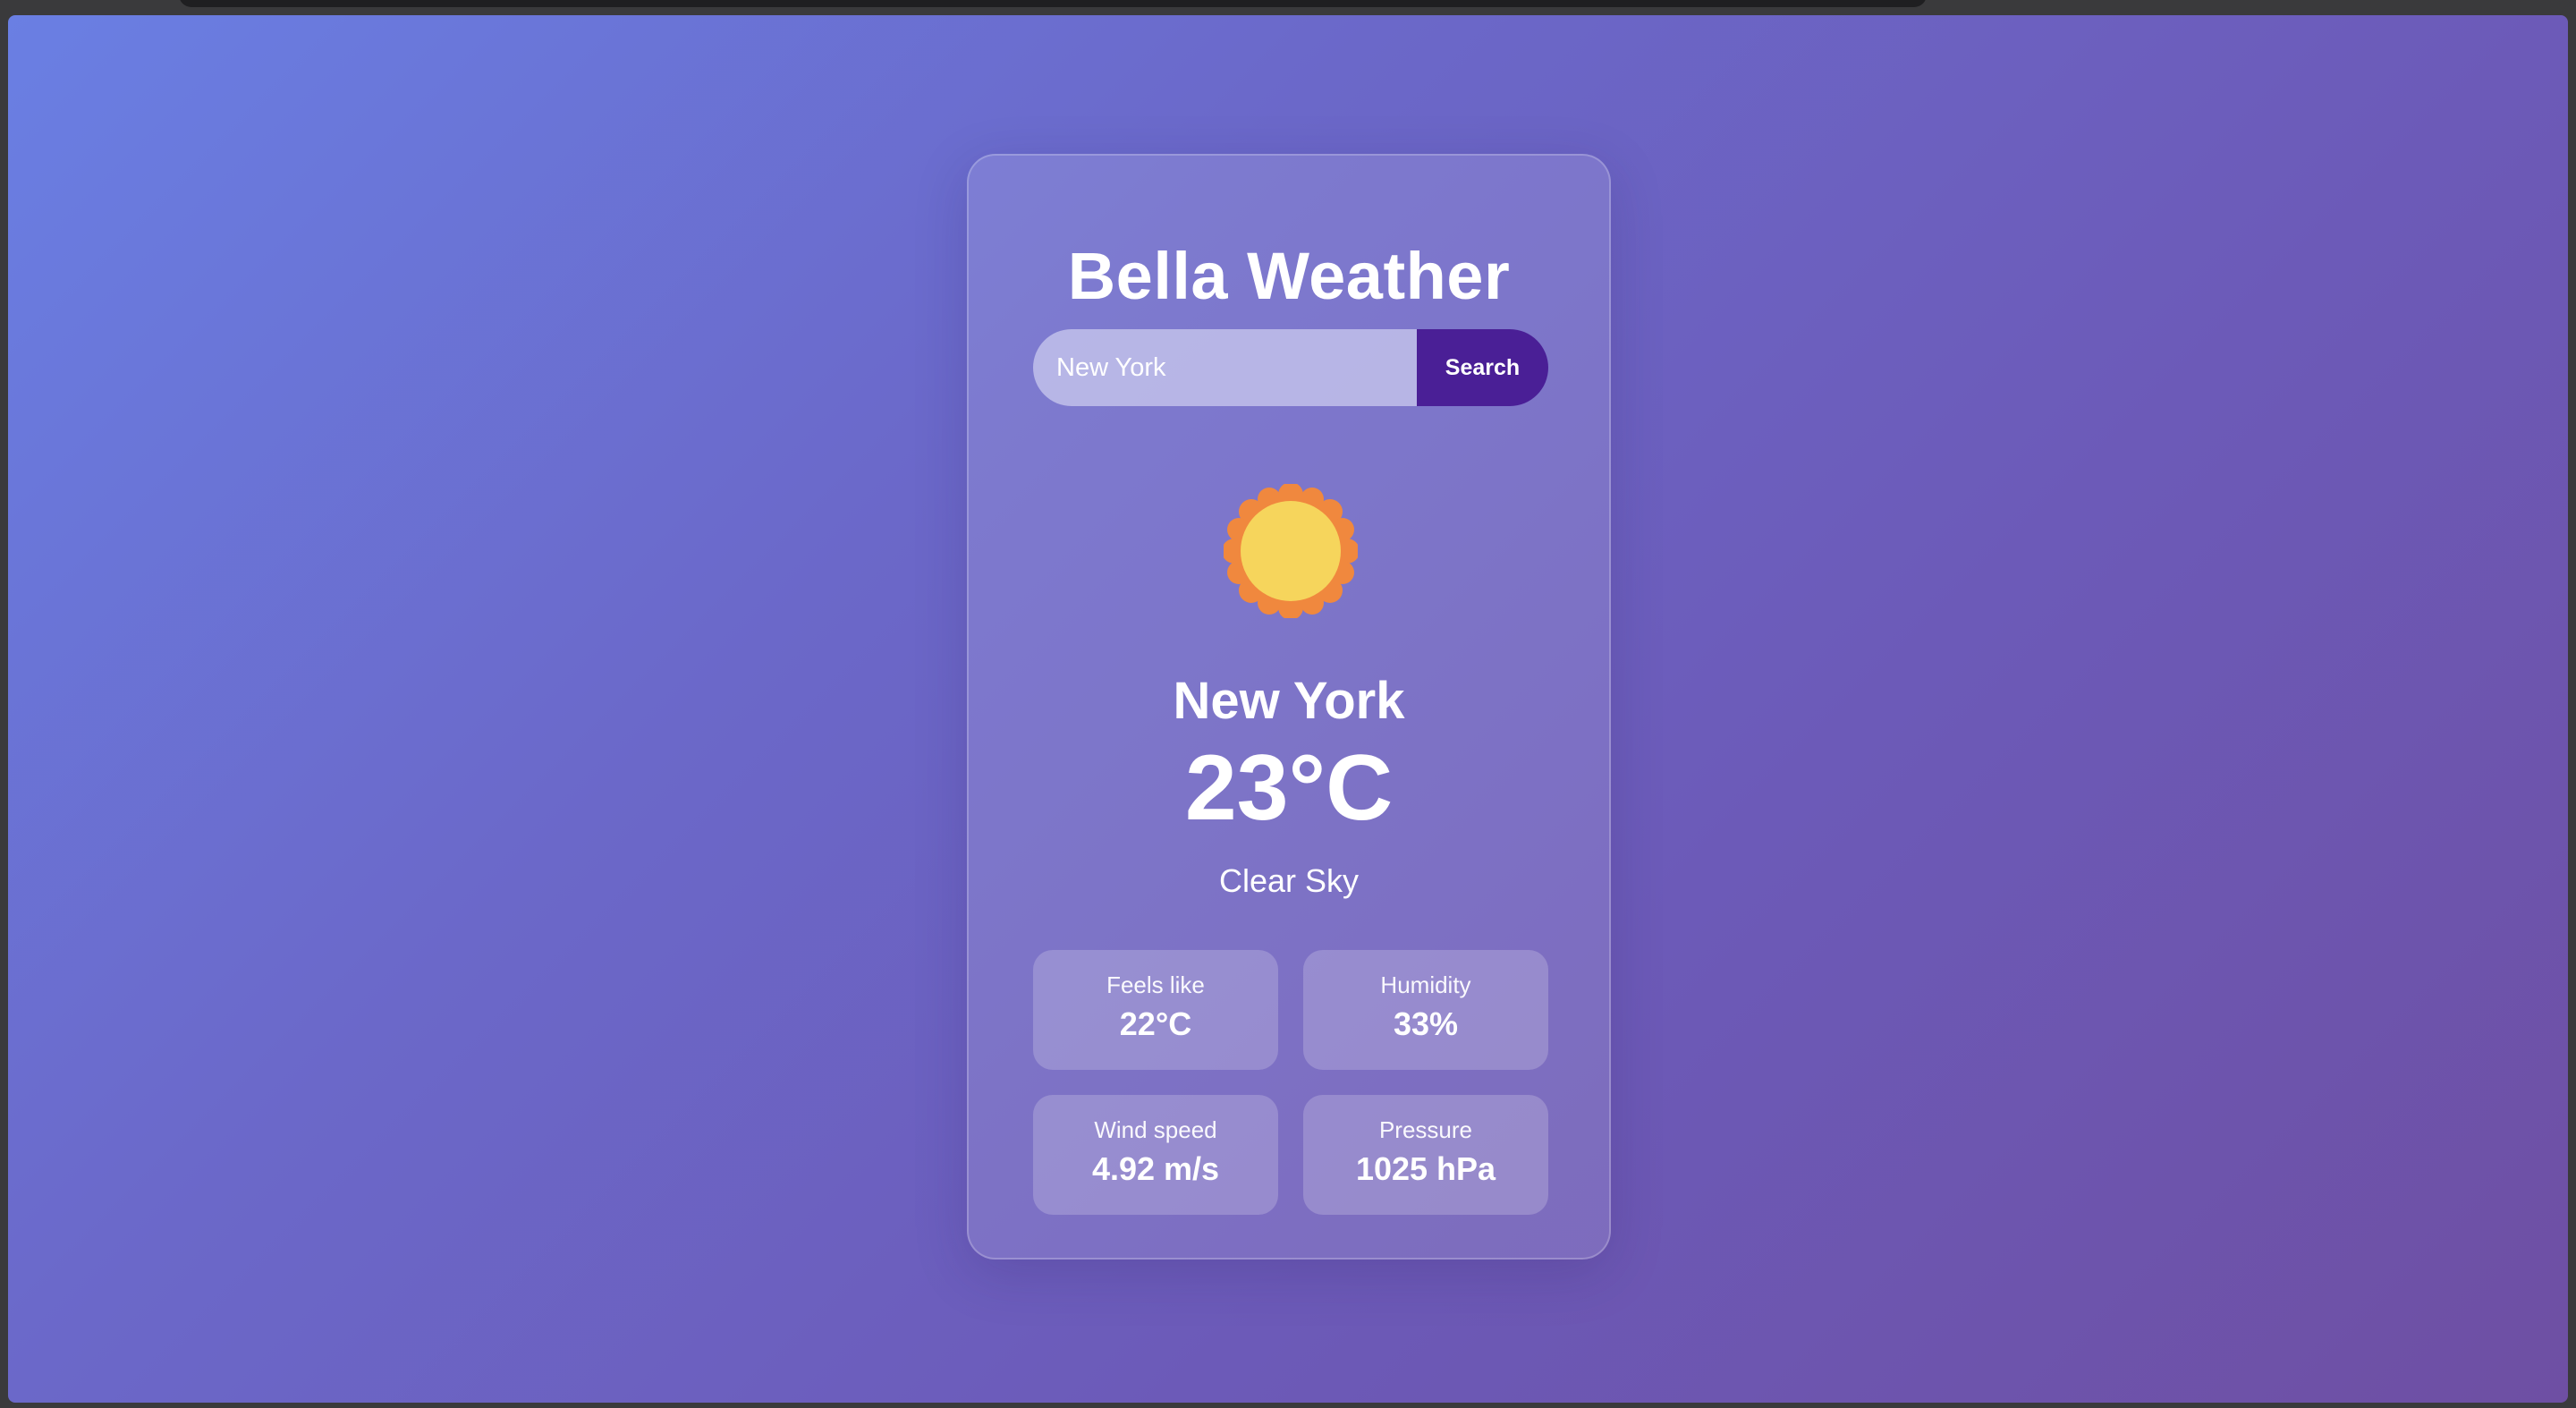  What do you see at coordinates (1225, 367) in the screenshot?
I see `city-search-input` at bounding box center [1225, 367].